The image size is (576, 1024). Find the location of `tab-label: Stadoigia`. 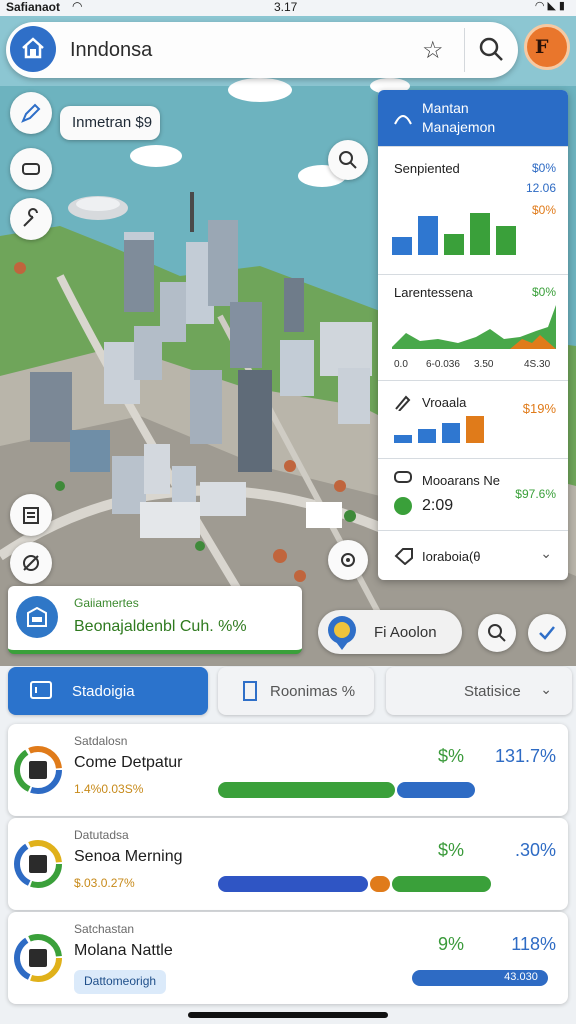

tab-label: Stadoigia is located at coordinates (103, 691).